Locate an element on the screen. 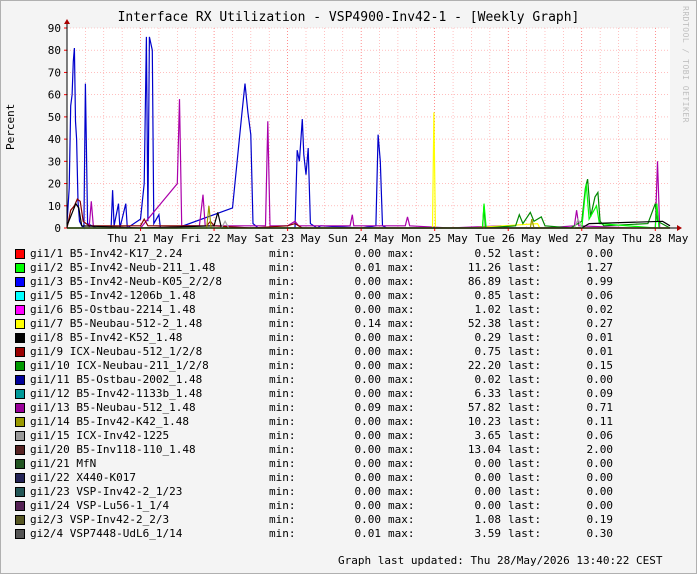 The width and height of the screenshot is (697, 574). y-tick-label: 30 is located at coordinates (54, 161).